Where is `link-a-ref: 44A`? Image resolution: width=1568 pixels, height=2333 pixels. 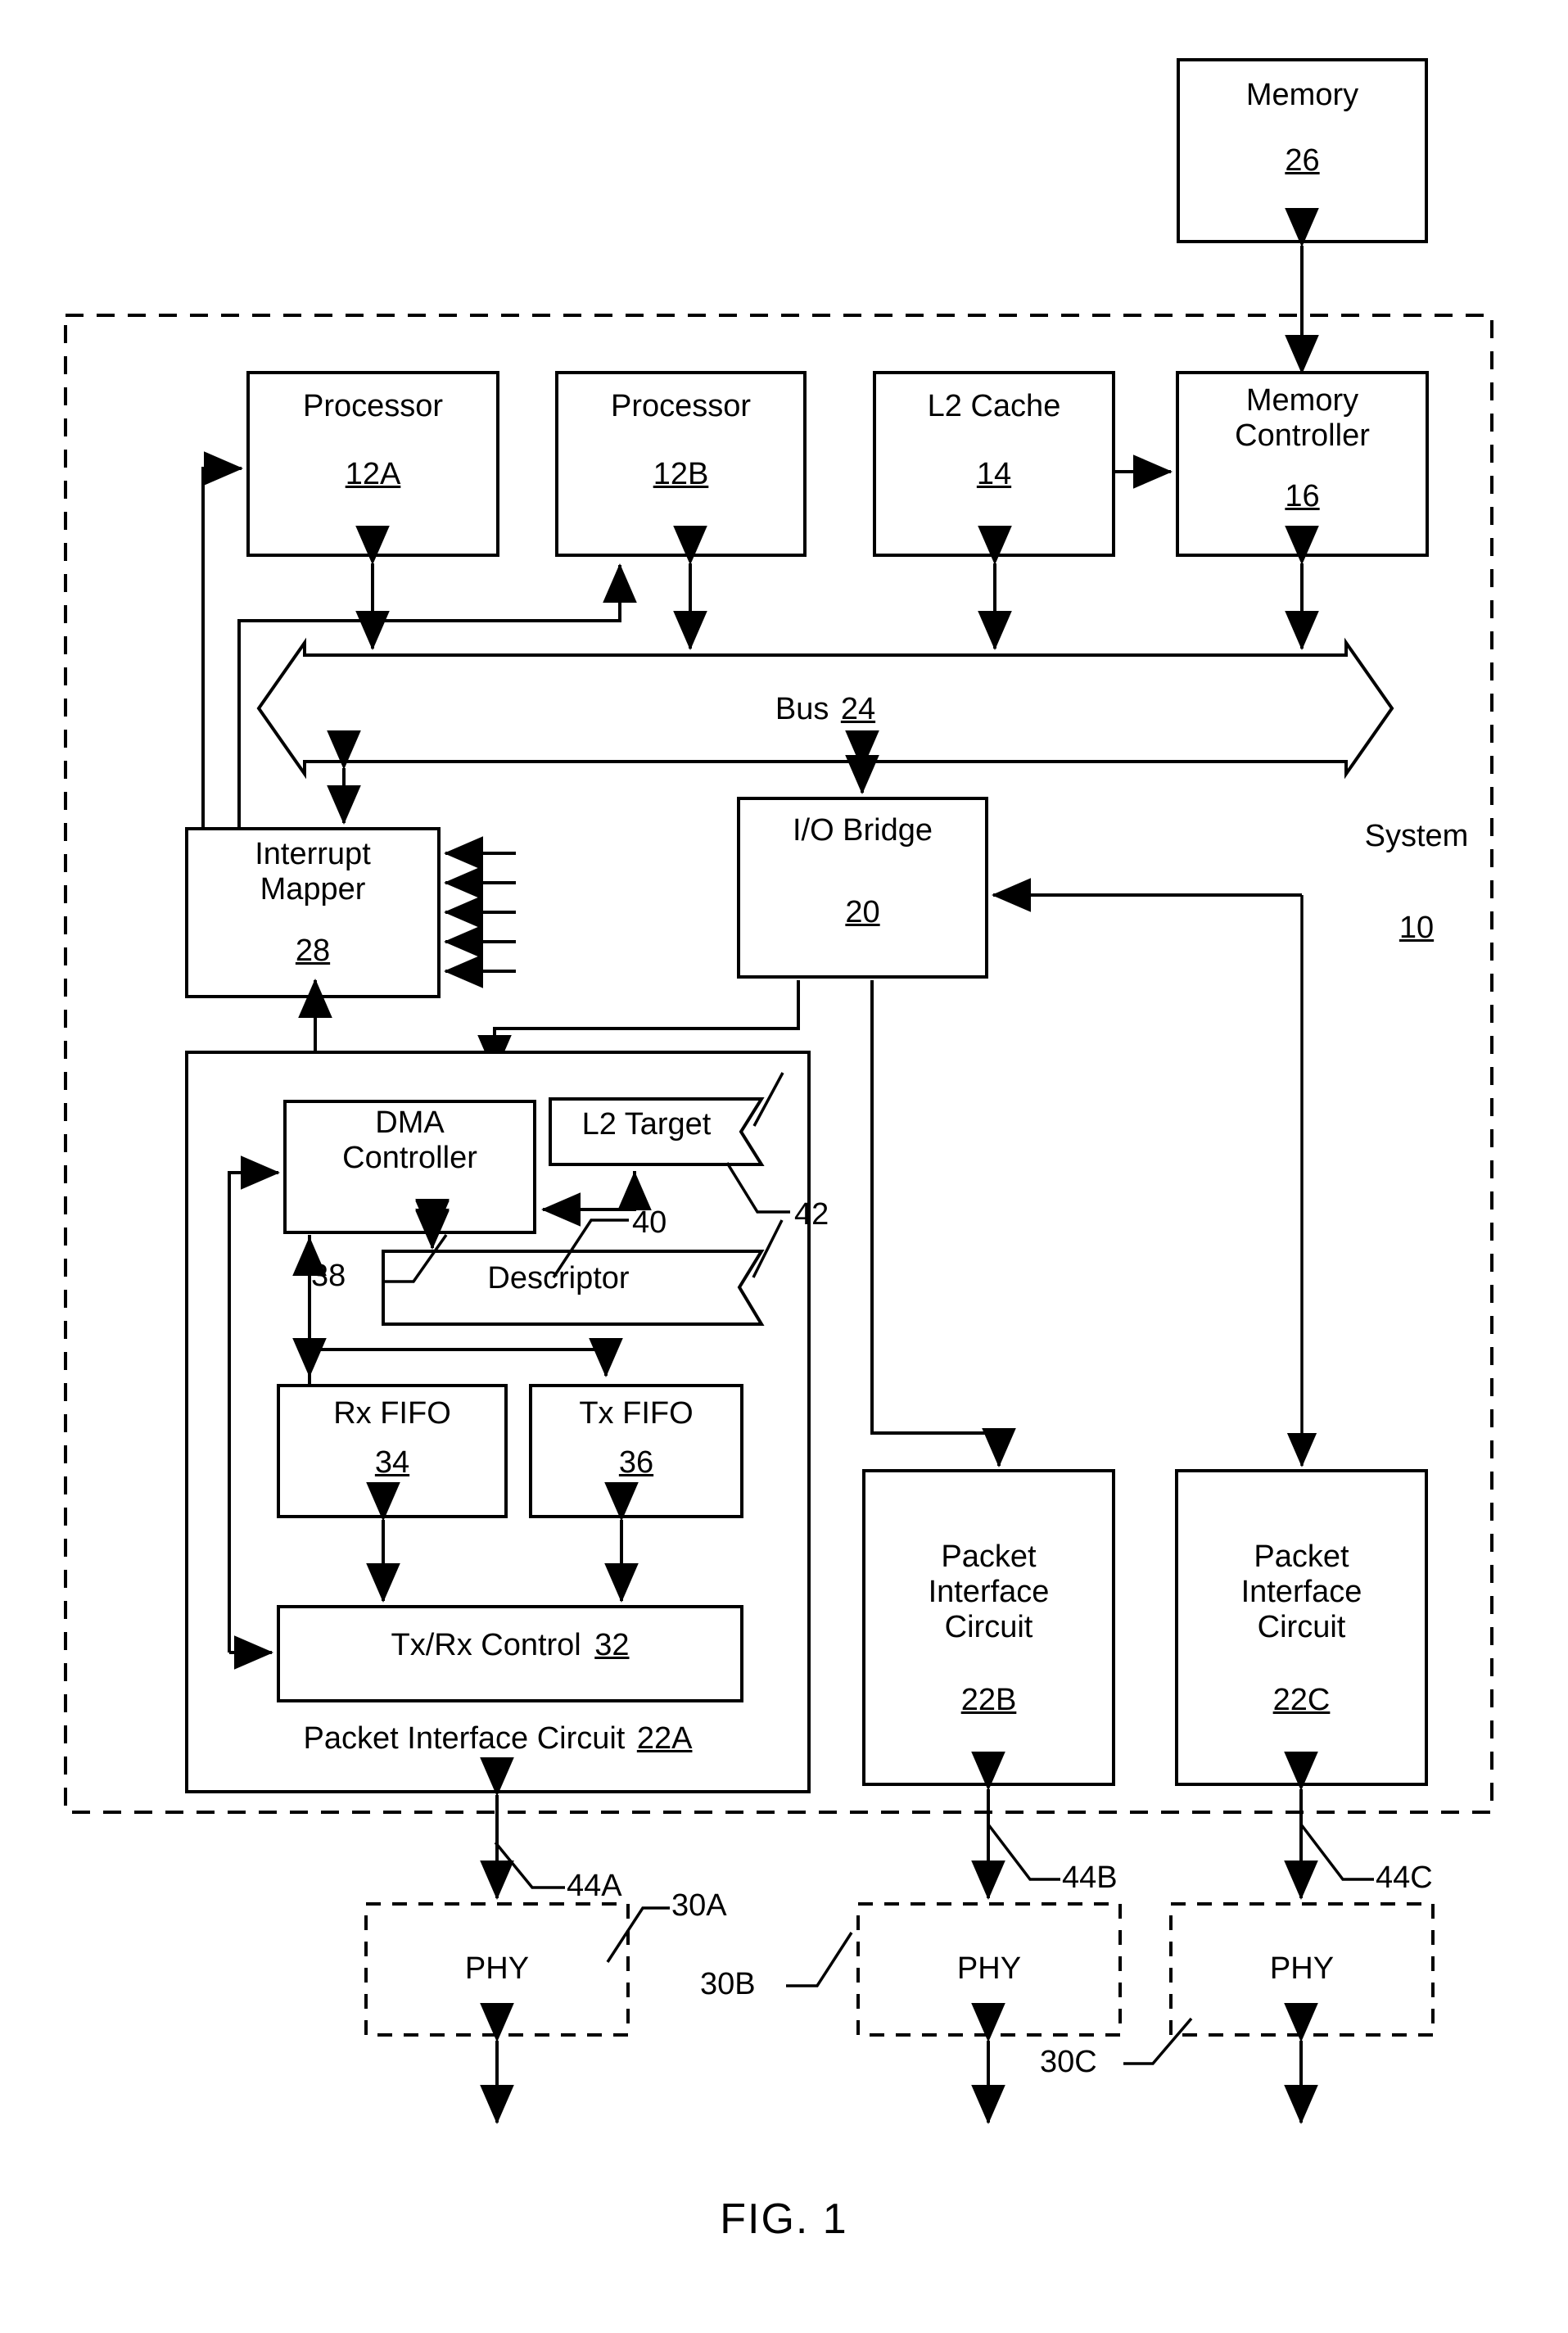
link-a-ref: 44A is located at coordinates (595, 1886).